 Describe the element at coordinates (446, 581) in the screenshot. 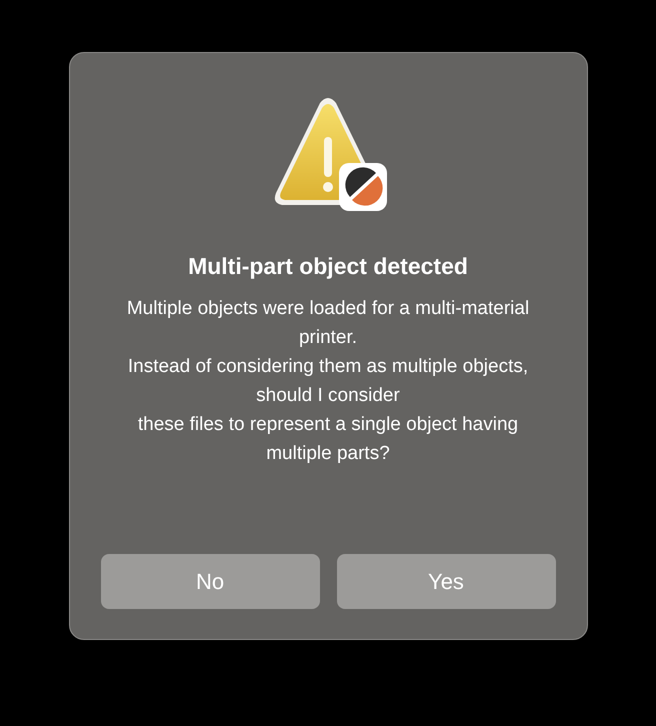

I see `dialog-button: Yes` at that location.